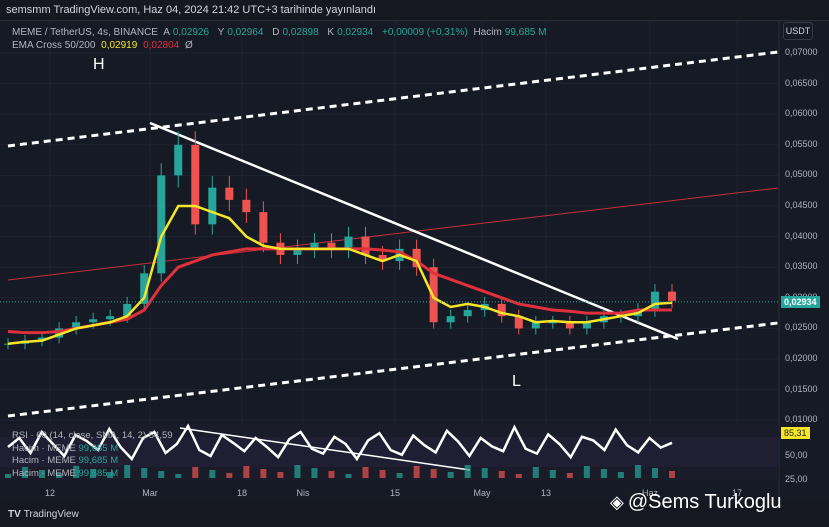 The height and width of the screenshot is (527, 829). I want to click on time-tick-label: Nis, so click(303, 493).